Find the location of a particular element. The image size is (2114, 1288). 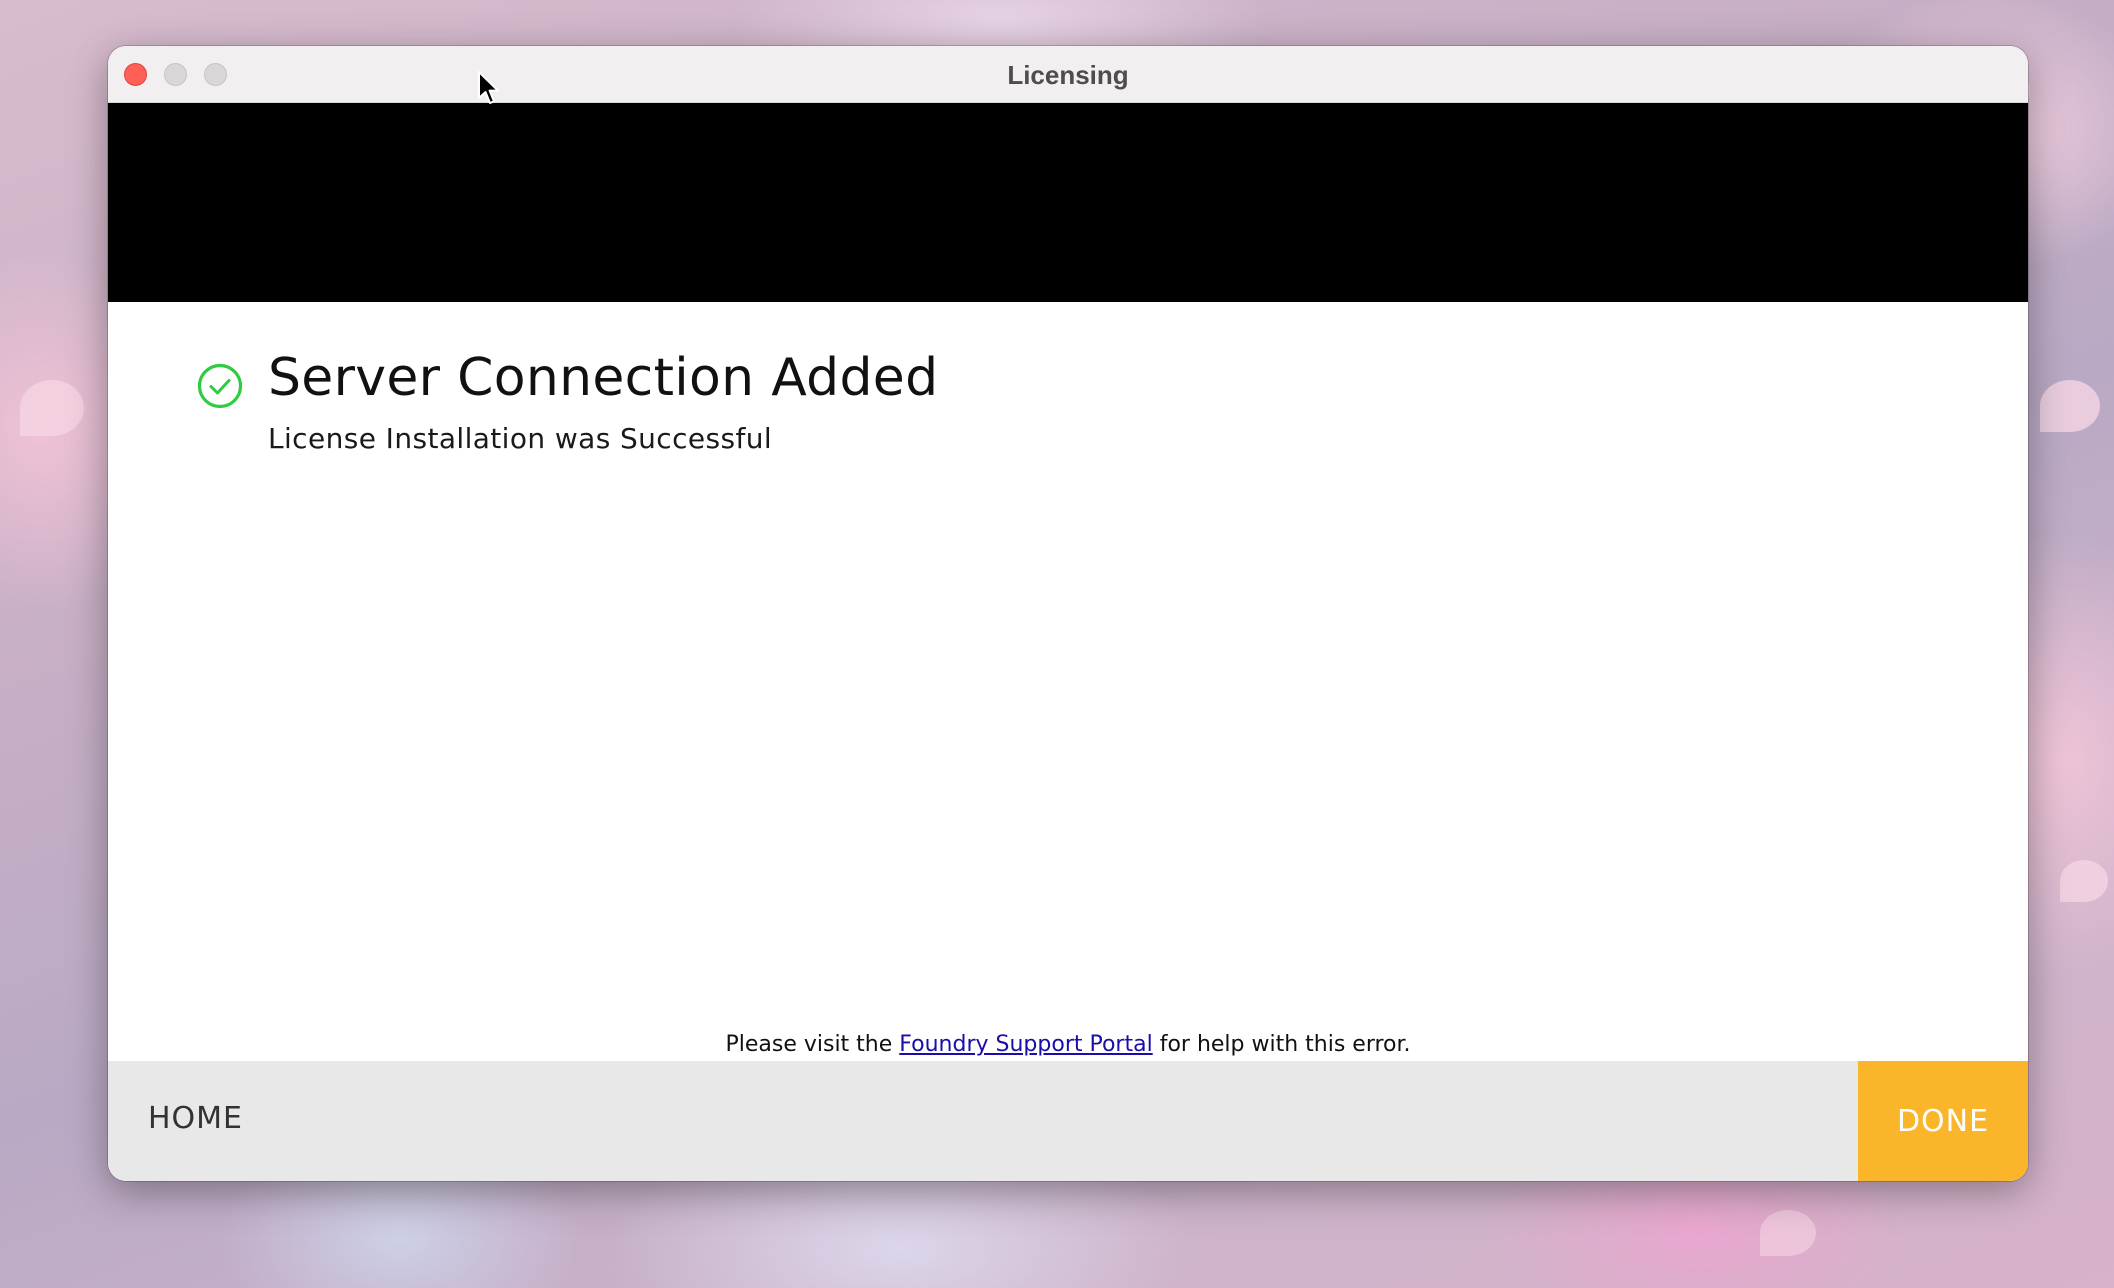

status-subline: License Installation was Successful is located at coordinates (520, 438).